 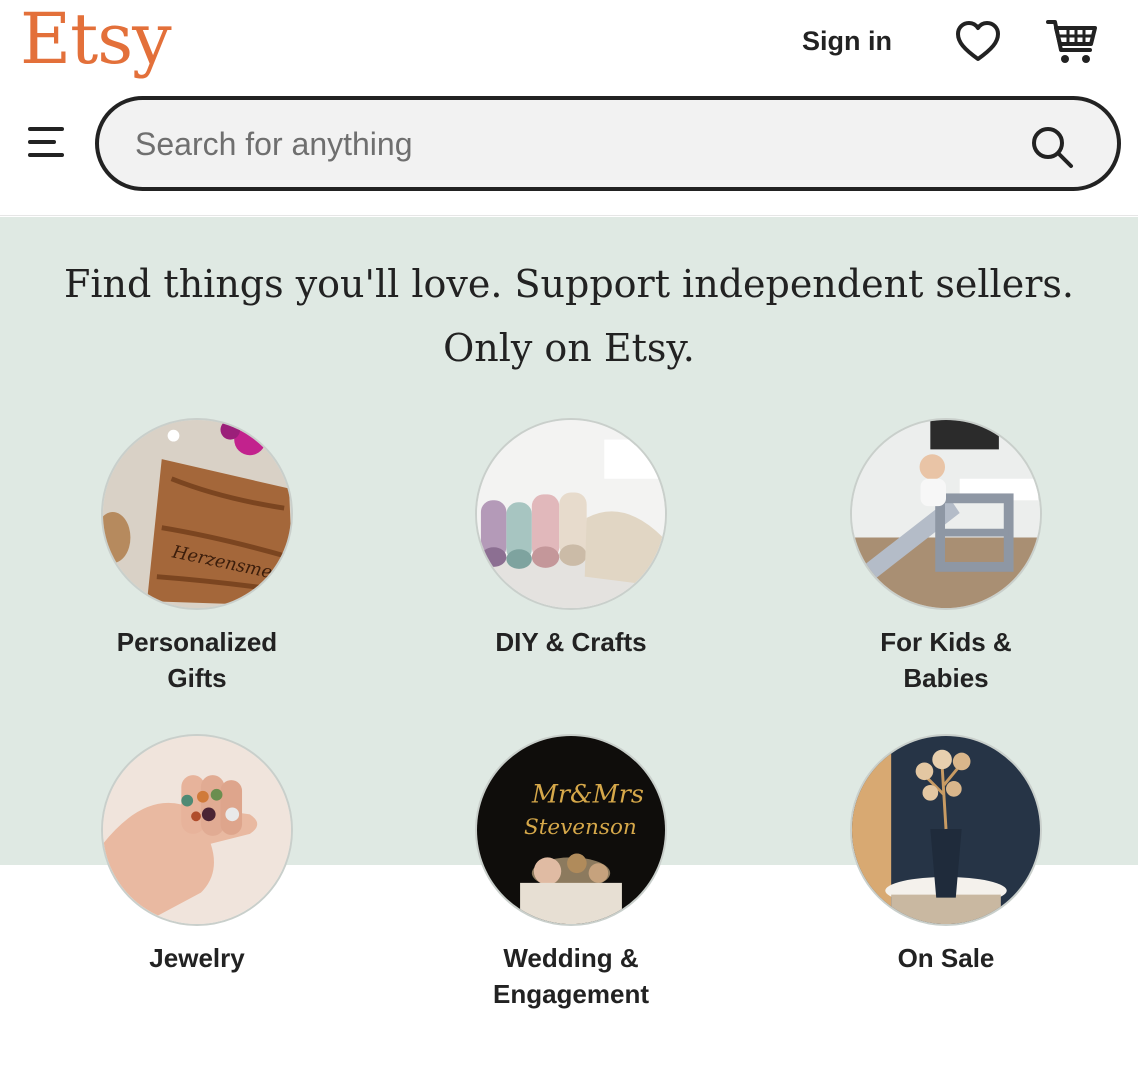 I want to click on category-wedding-engagement: Mr&Mrs Stevenson Wedding & Engagement, so click(x=571, y=873).